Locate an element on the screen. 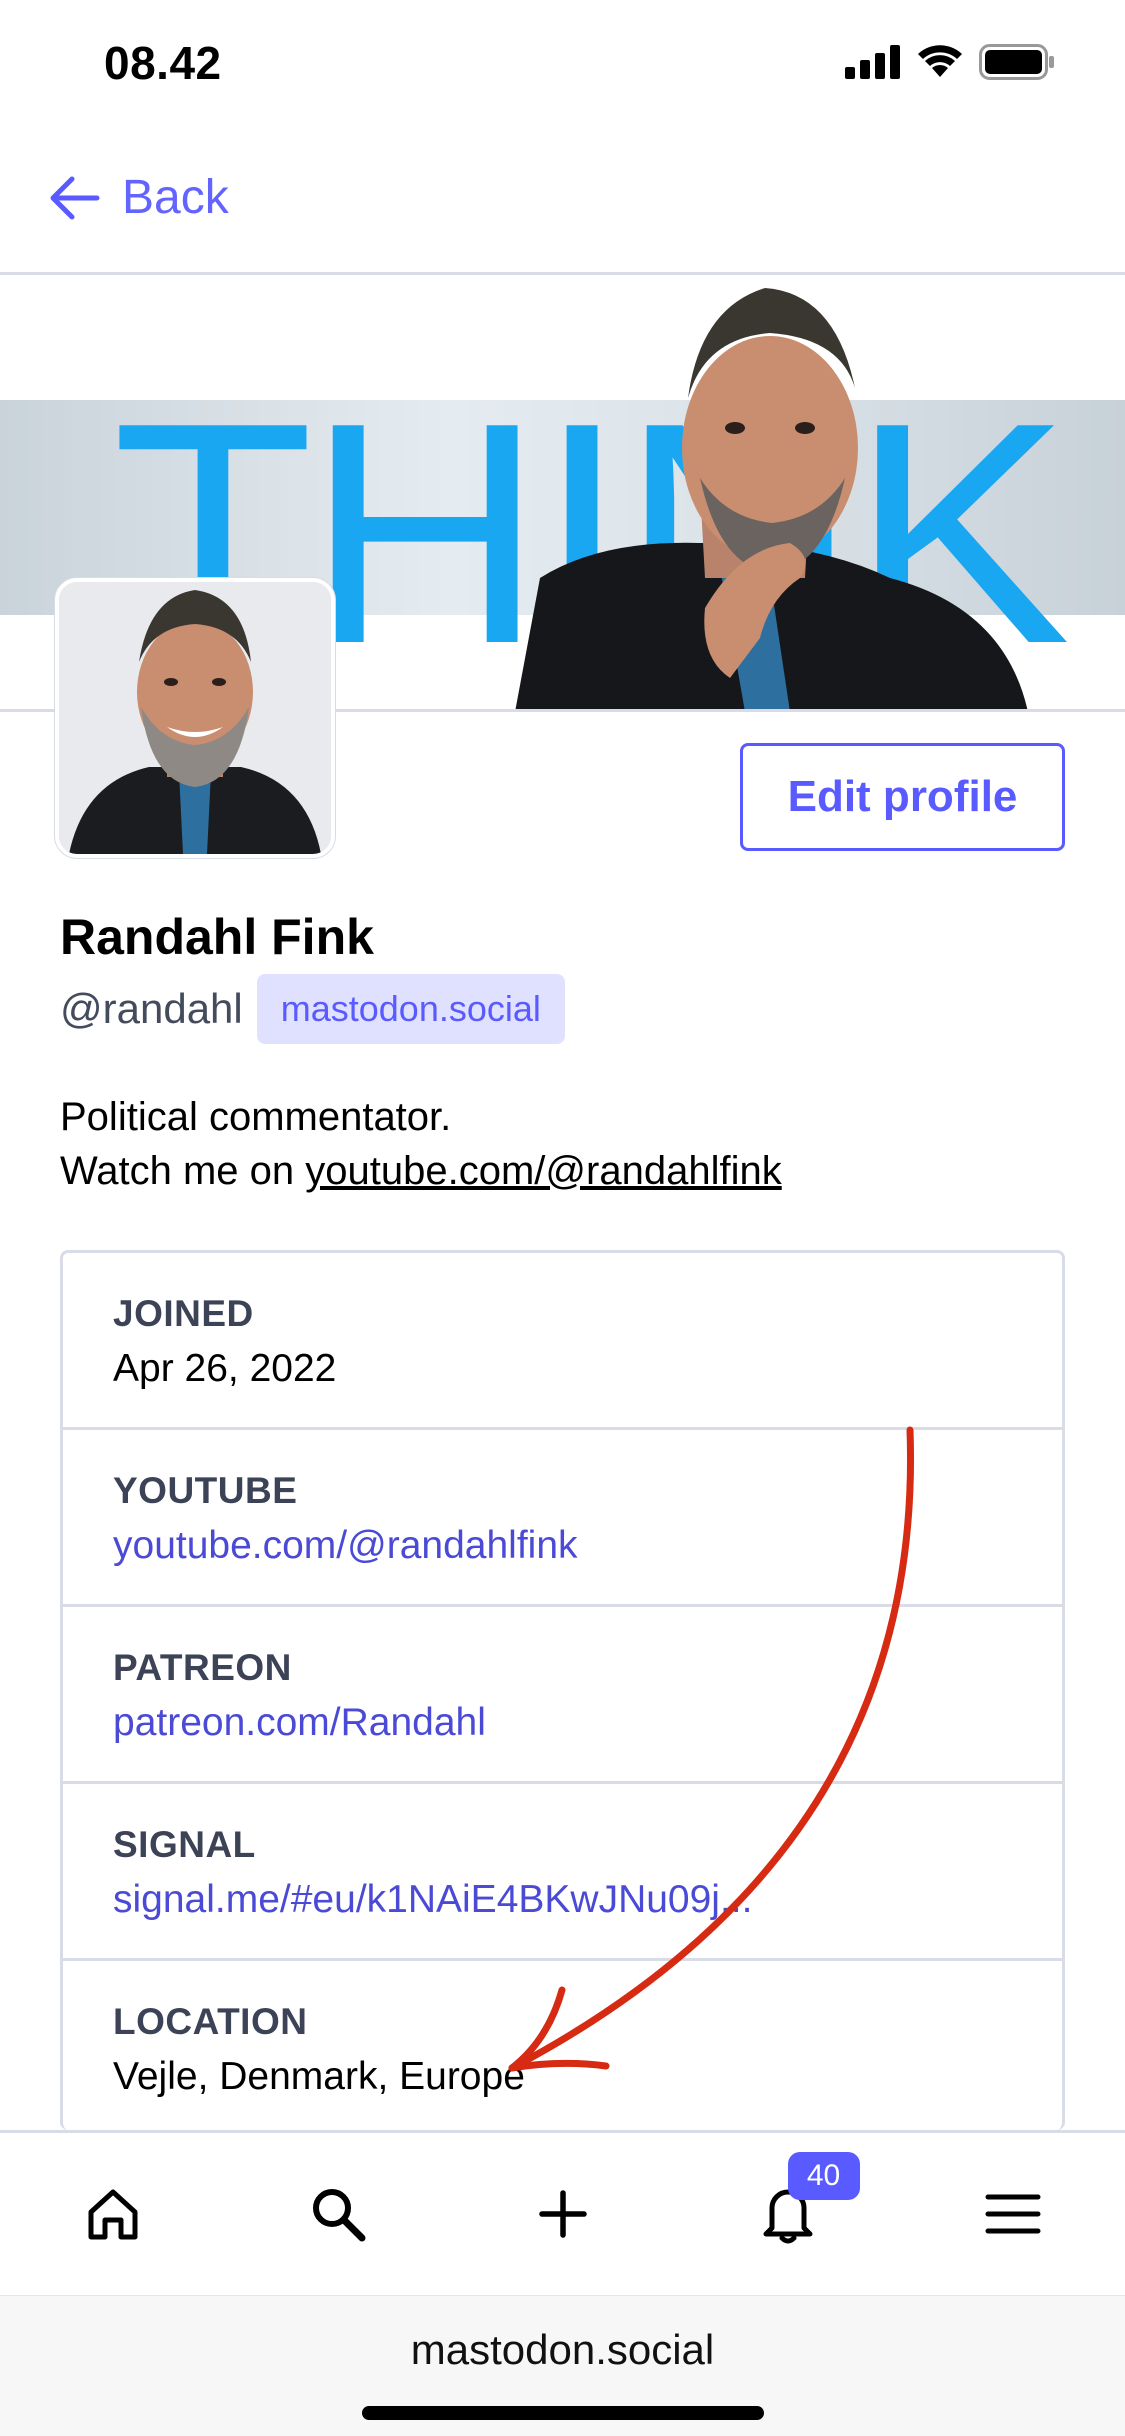 This screenshot has height=2436, width=1125. notification-count-badge: 40 is located at coordinates (823, 2176).